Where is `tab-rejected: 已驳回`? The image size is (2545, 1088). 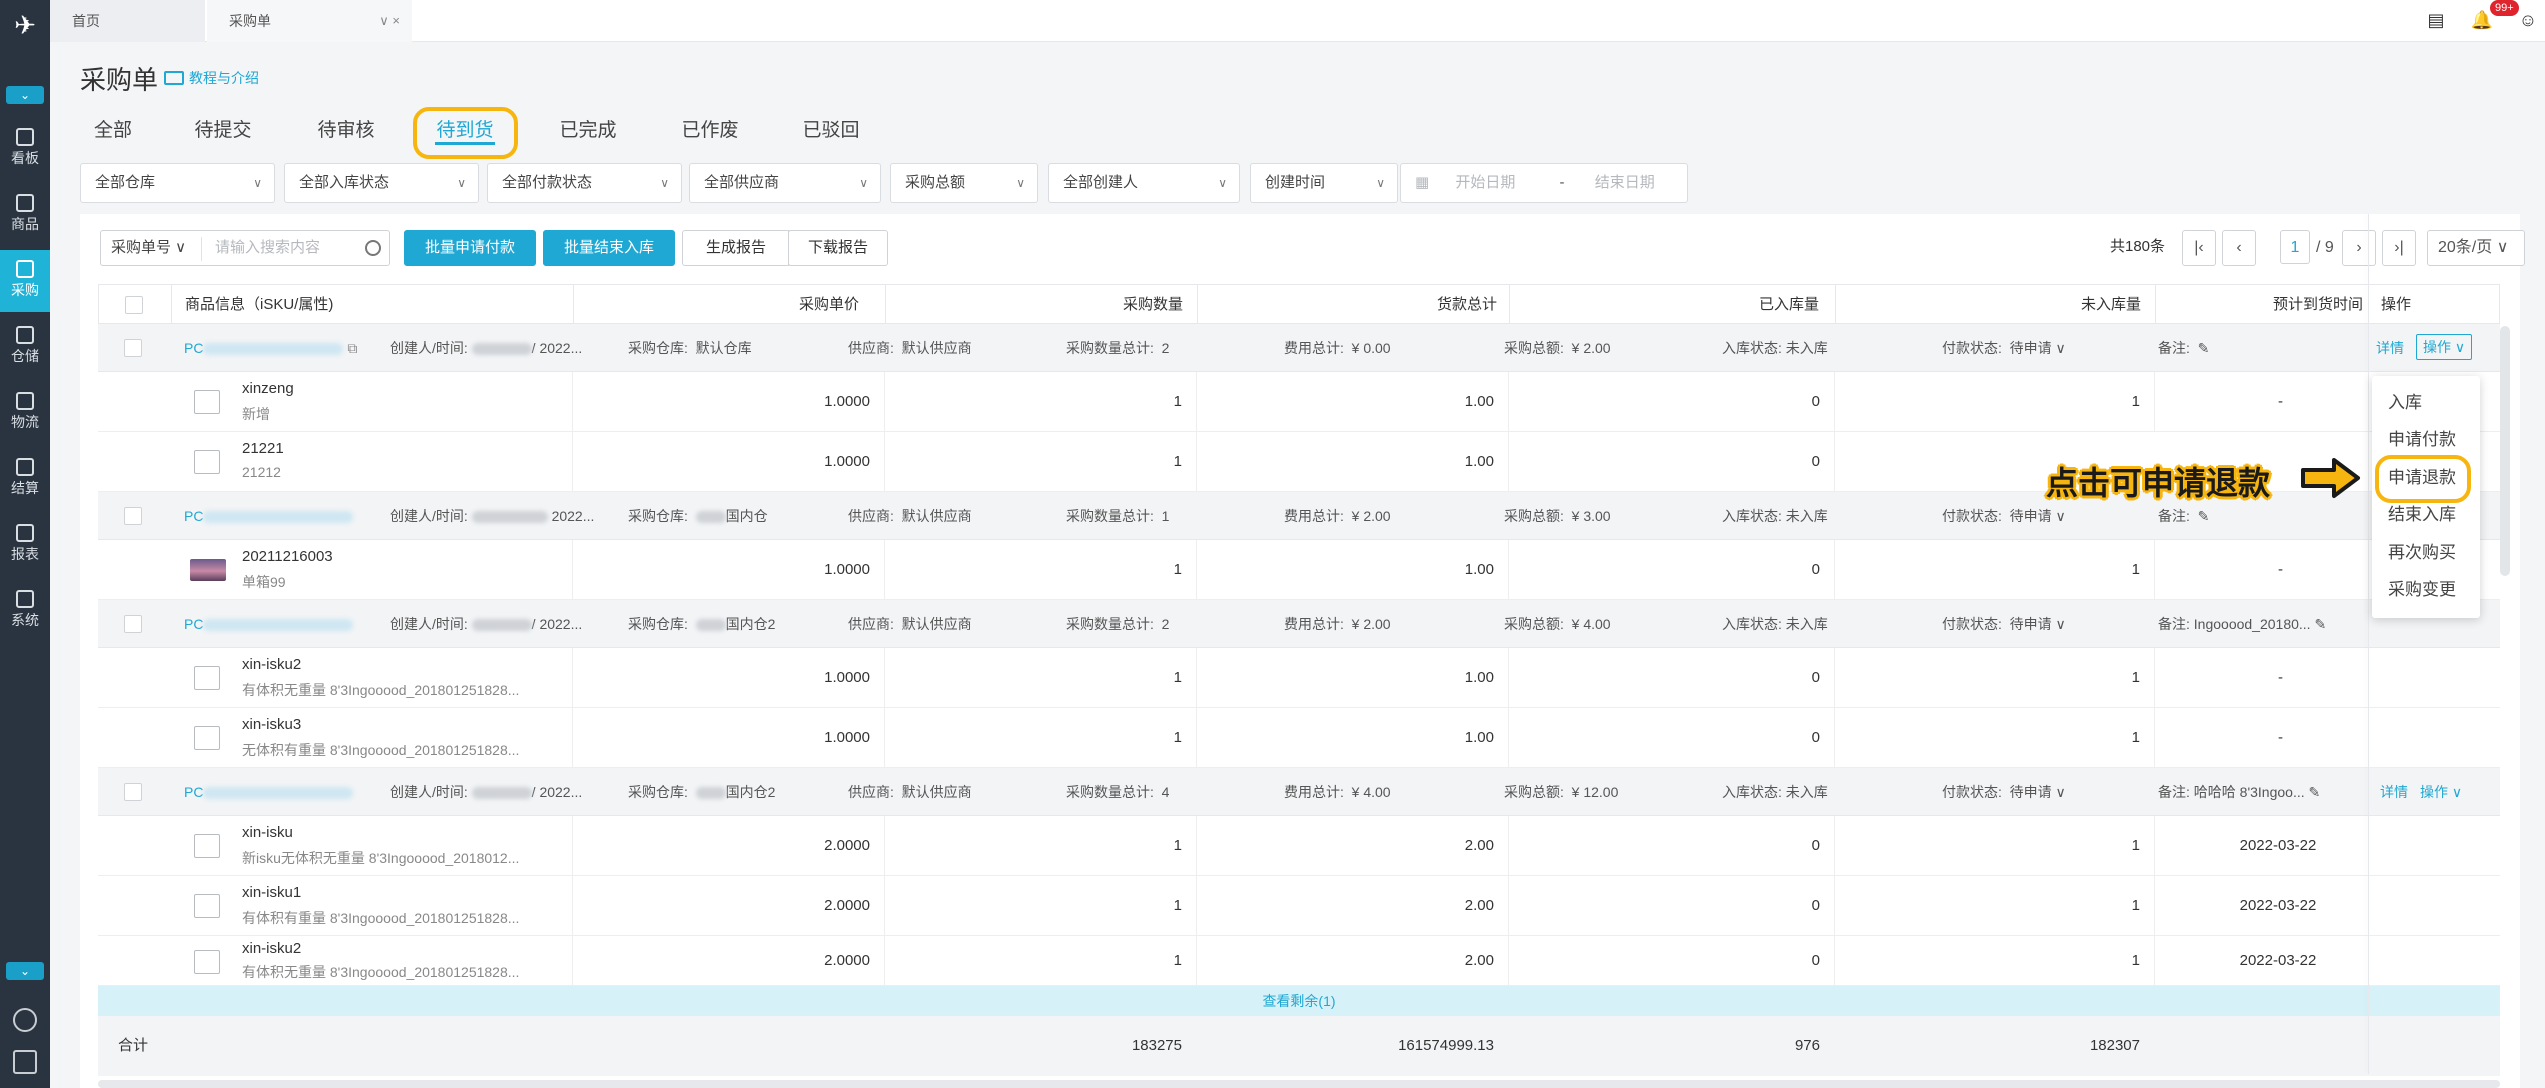
tab-rejected: 已驳回 is located at coordinates (831, 130).